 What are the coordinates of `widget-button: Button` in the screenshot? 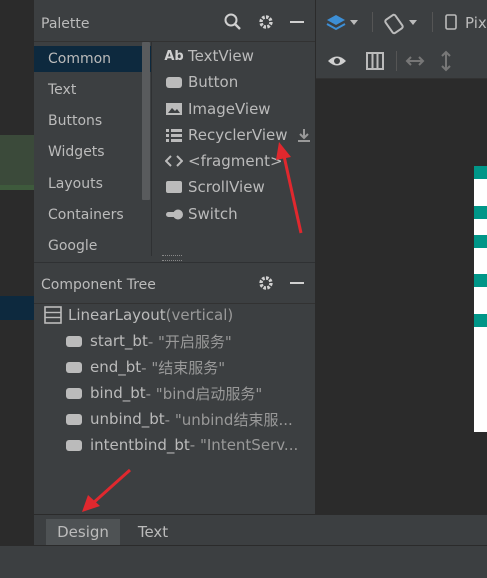 It's located at (201, 82).